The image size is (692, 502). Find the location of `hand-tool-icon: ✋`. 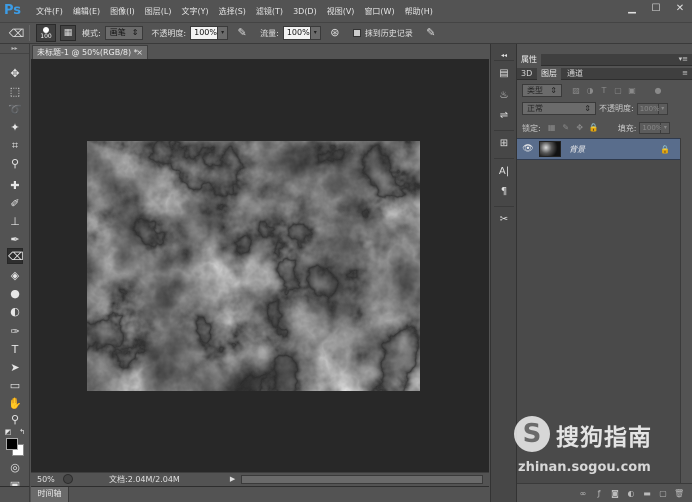

hand-tool-icon: ✋ is located at coordinates (15, 404).